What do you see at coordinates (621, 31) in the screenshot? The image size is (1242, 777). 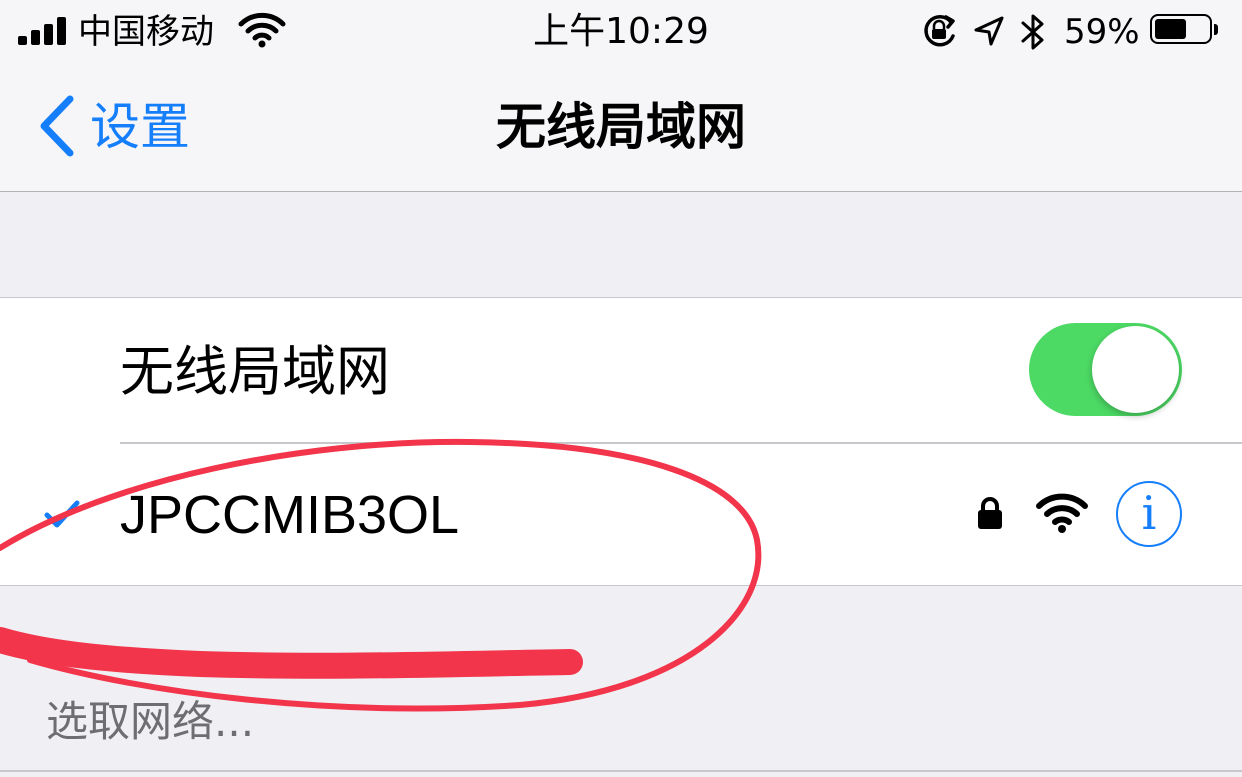 I see `clock: 上午10:29` at bounding box center [621, 31].